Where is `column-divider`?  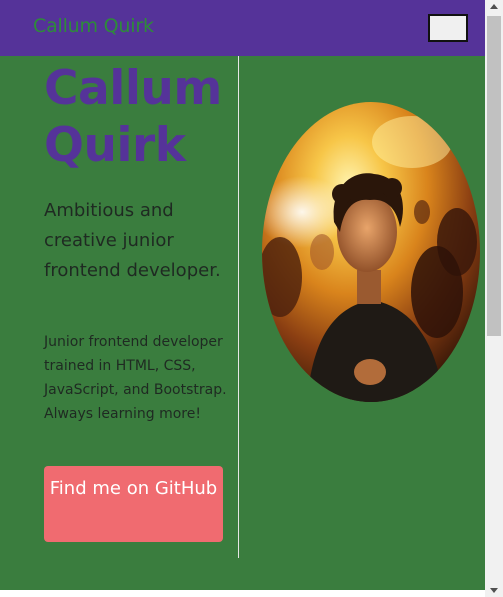
column-divider is located at coordinates (238, 307).